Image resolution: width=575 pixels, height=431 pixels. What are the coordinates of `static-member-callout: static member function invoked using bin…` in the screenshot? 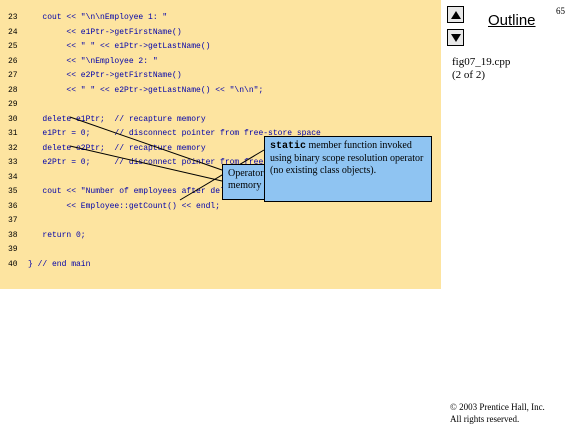 It's located at (348, 169).